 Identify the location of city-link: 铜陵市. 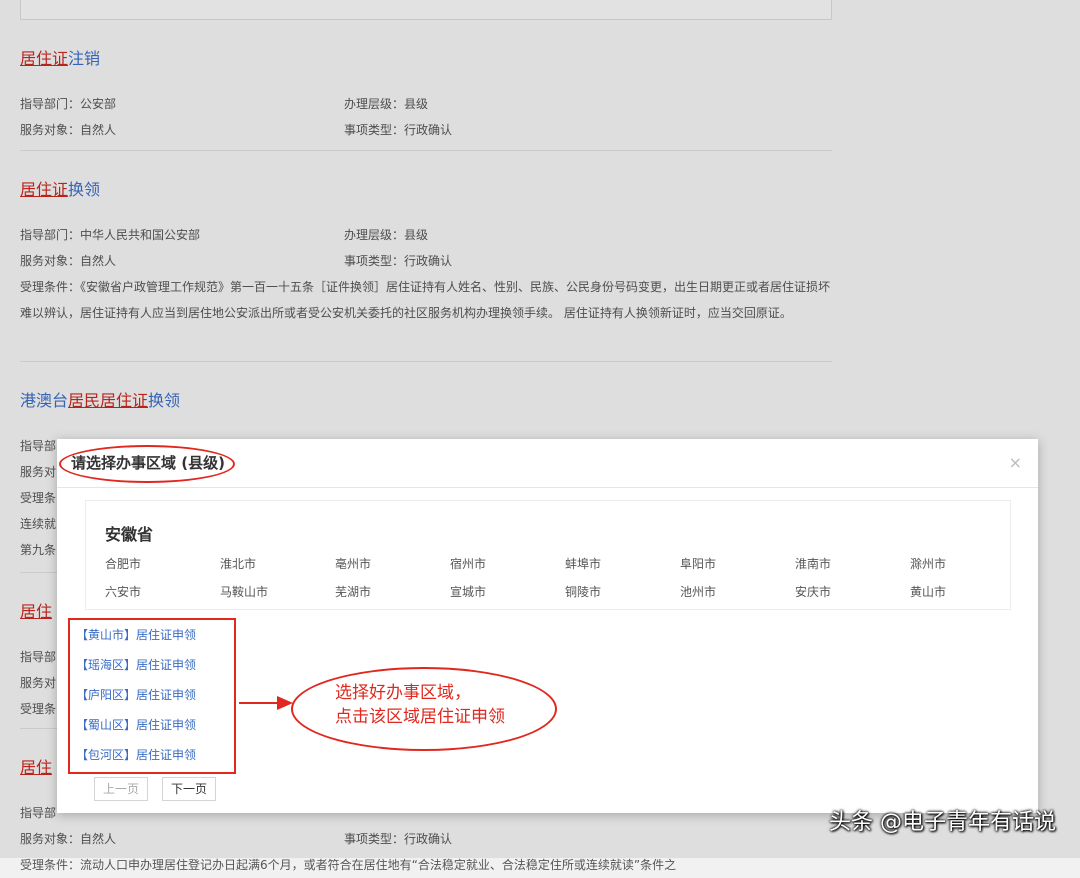
(583, 591).